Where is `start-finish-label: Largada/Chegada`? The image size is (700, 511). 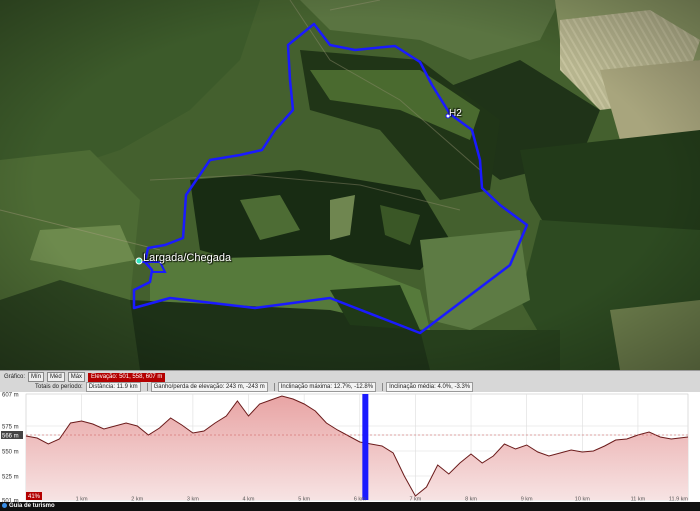 start-finish-label: Largada/Chegada is located at coordinates (187, 258).